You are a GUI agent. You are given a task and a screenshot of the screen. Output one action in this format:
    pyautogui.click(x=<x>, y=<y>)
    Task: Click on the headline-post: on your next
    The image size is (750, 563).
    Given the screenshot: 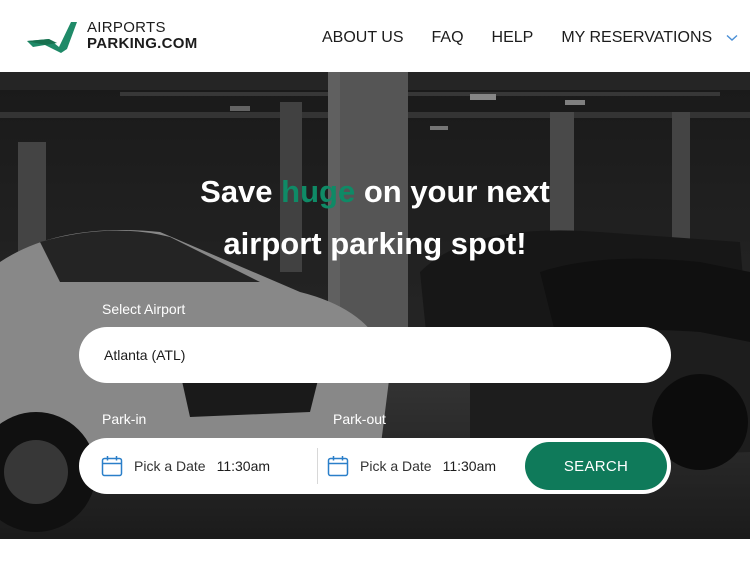 What is the action you would take?
    pyautogui.click(x=452, y=191)
    